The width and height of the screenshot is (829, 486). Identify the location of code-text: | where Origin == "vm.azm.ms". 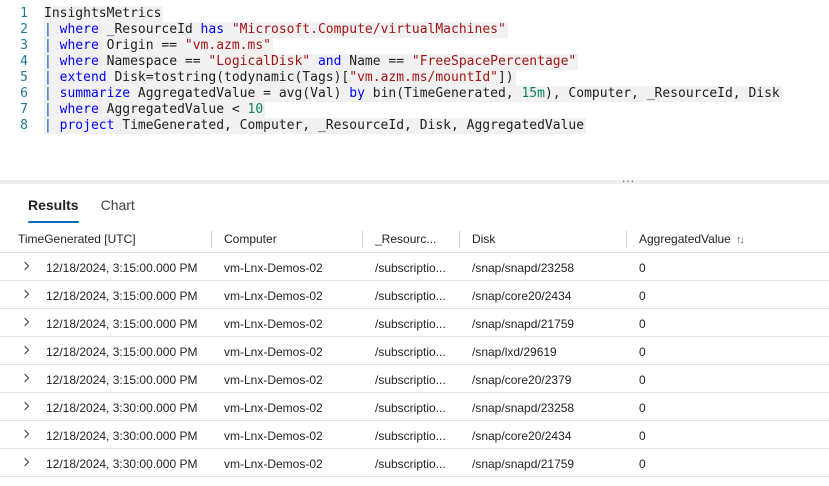
(158, 46).